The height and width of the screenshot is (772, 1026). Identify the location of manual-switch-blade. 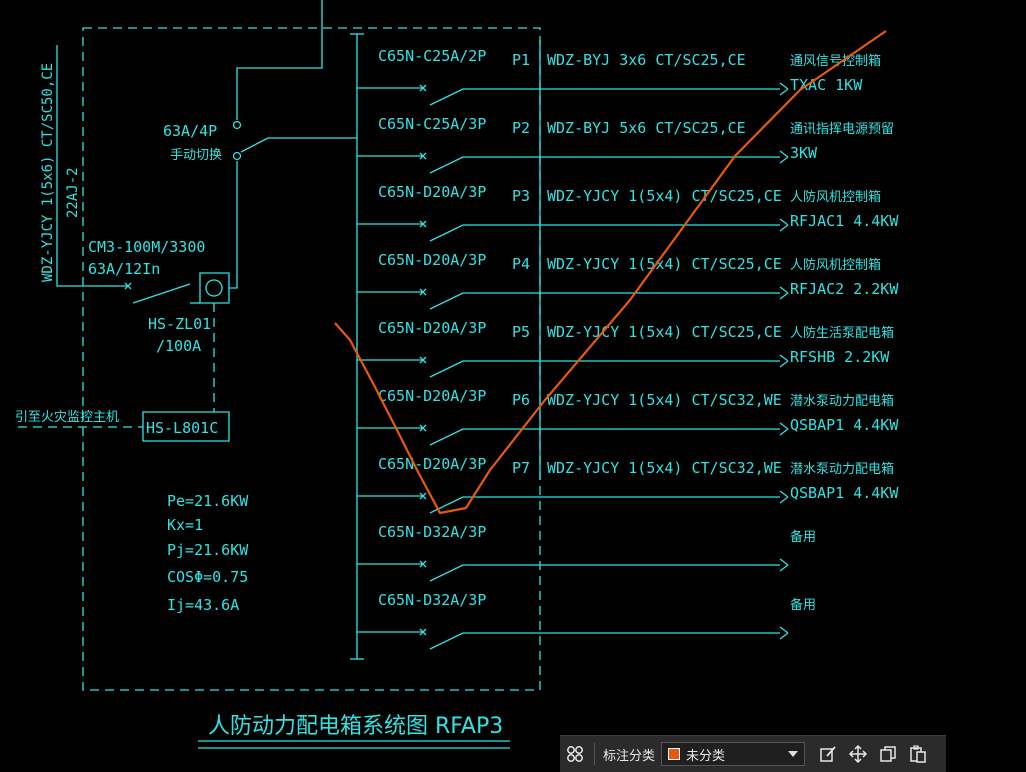
(254, 145).